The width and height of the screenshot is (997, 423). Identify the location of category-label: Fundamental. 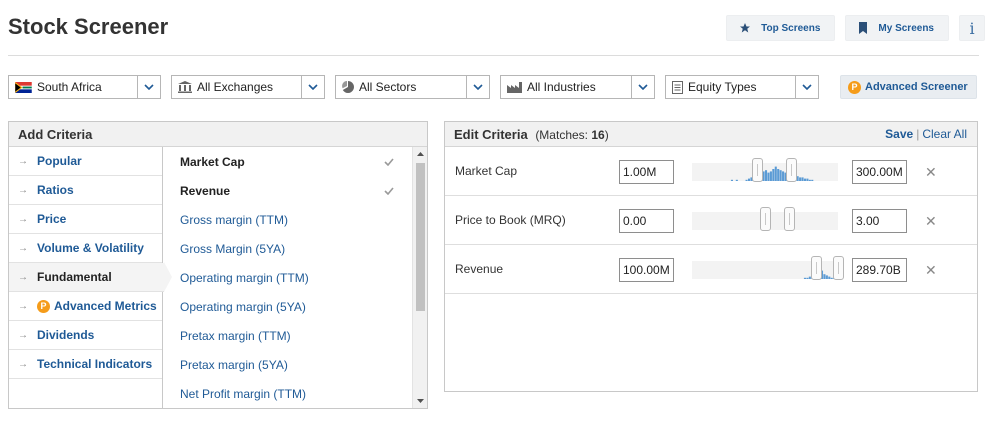
(74, 277).